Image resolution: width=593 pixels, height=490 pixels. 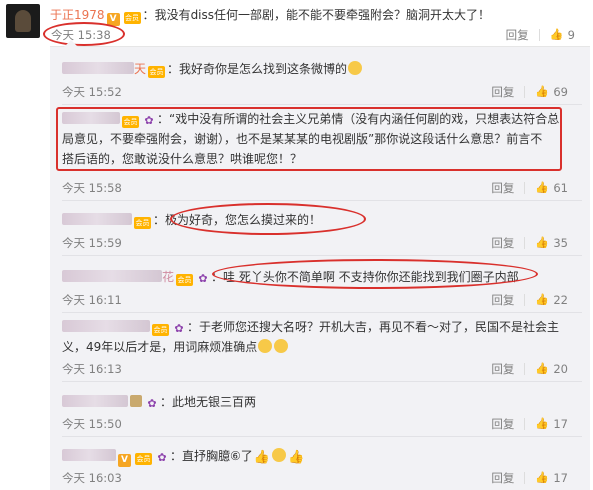 What do you see at coordinates (92, 369) in the screenshot?
I see `reply-time: 今天 16:13` at bounding box center [92, 369].